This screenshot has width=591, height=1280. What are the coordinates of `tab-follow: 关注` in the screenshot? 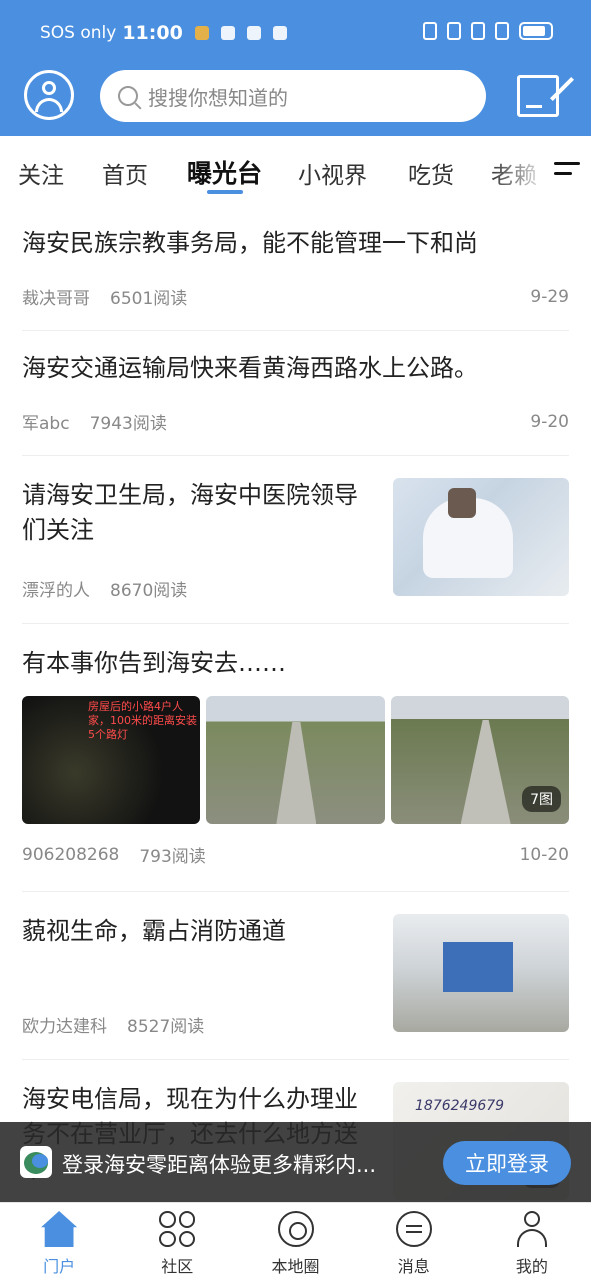 It's located at (41, 173).